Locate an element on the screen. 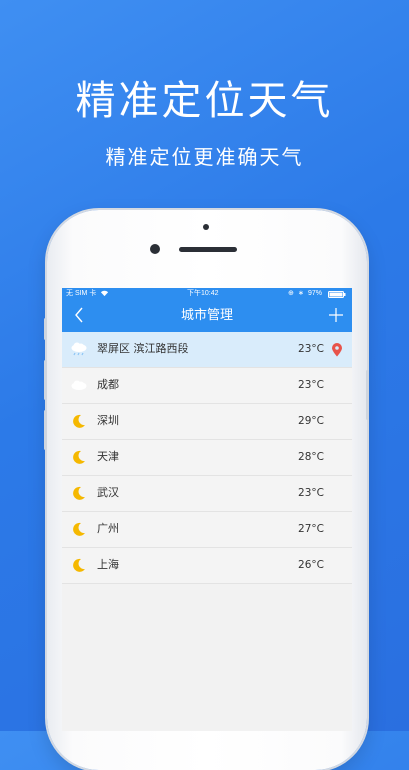 The width and height of the screenshot is (409, 770). proximity-sensor is located at coordinates (206, 227).